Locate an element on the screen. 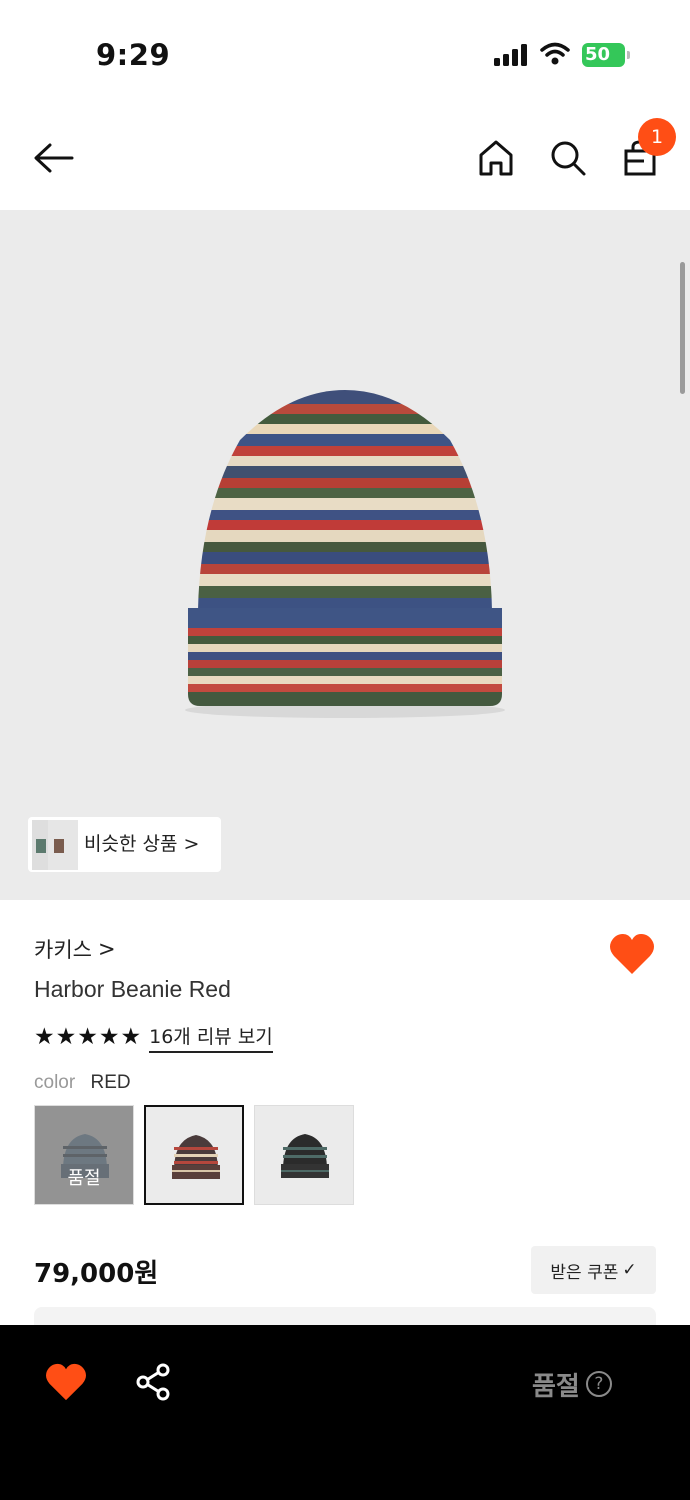  similar-products-label: 비슷한 상품 > is located at coordinates (142, 844).